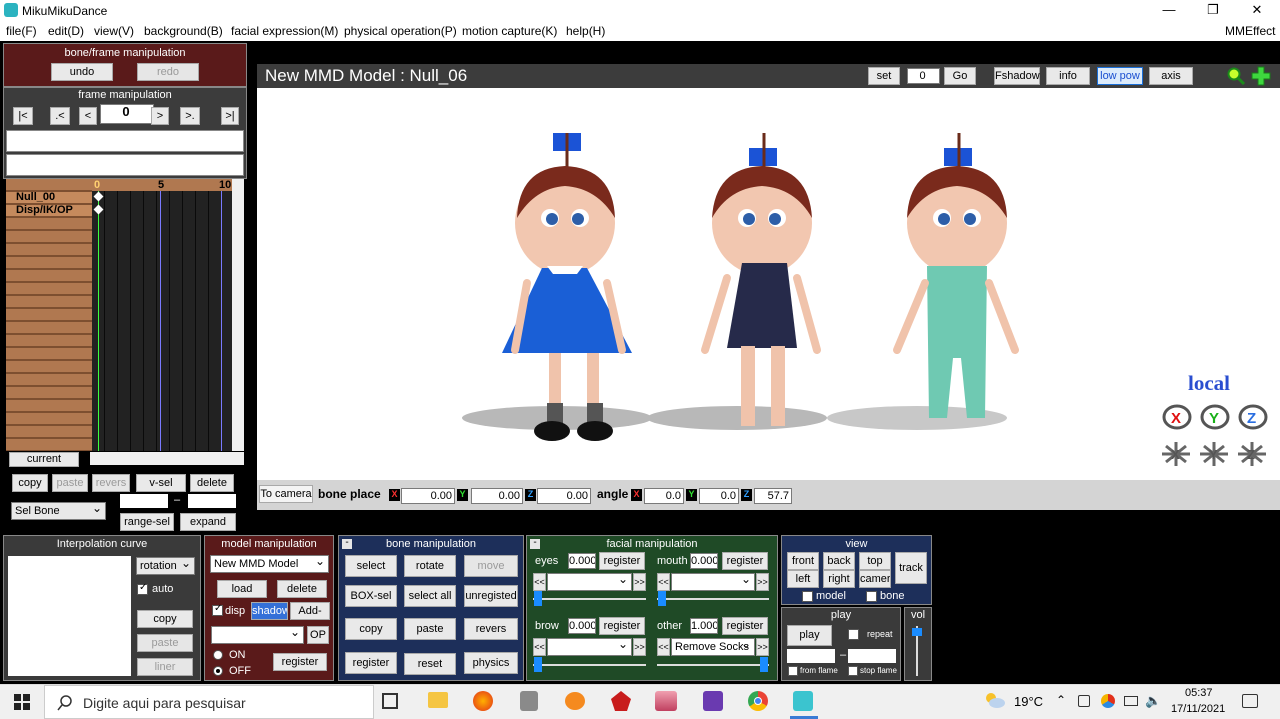 The width and height of the screenshot is (1280, 719). I want to click on timeline-row-disp: Disp/IK/OP, so click(49, 210).